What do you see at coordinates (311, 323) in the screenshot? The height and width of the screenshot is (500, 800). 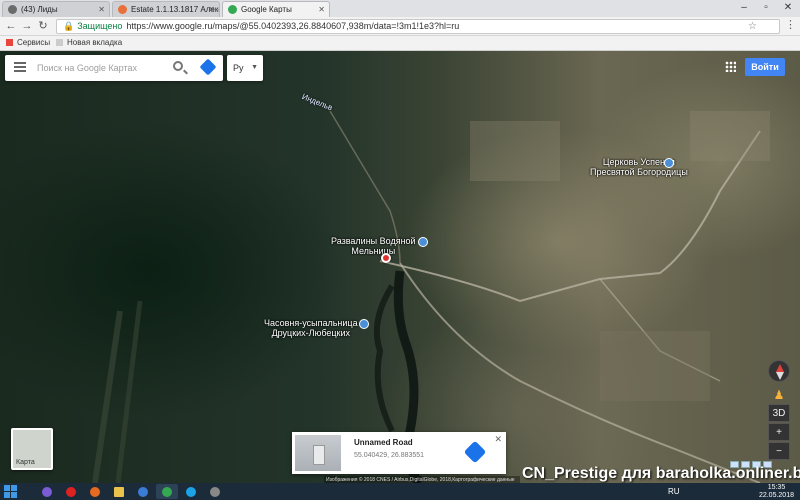 I see `poi-name-line1: Часовня-усыпальница` at bounding box center [311, 323].